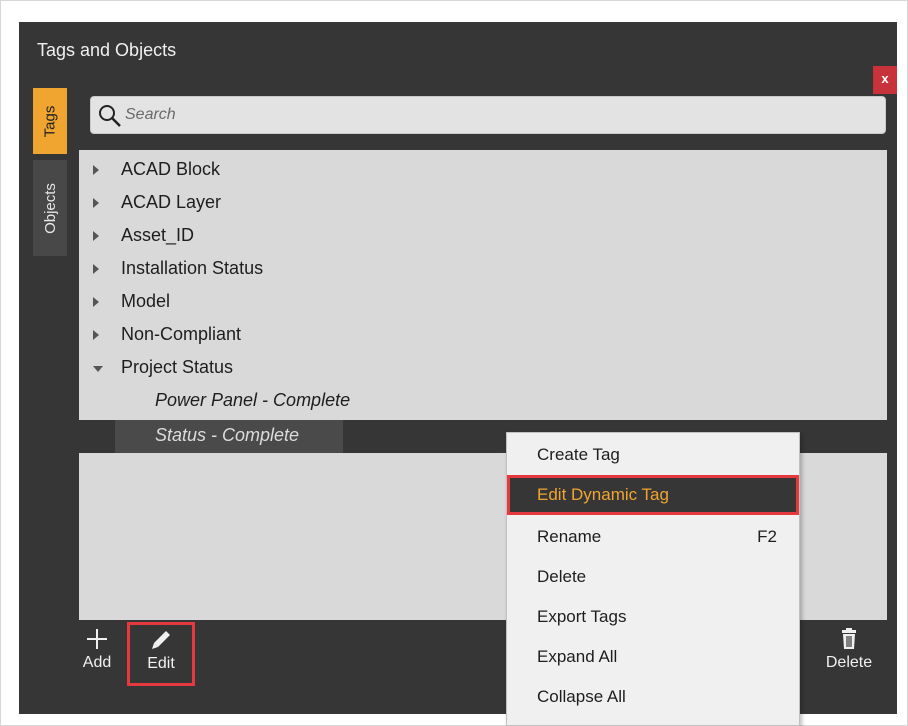 This screenshot has width=908, height=726. I want to click on search-box, so click(488, 115).